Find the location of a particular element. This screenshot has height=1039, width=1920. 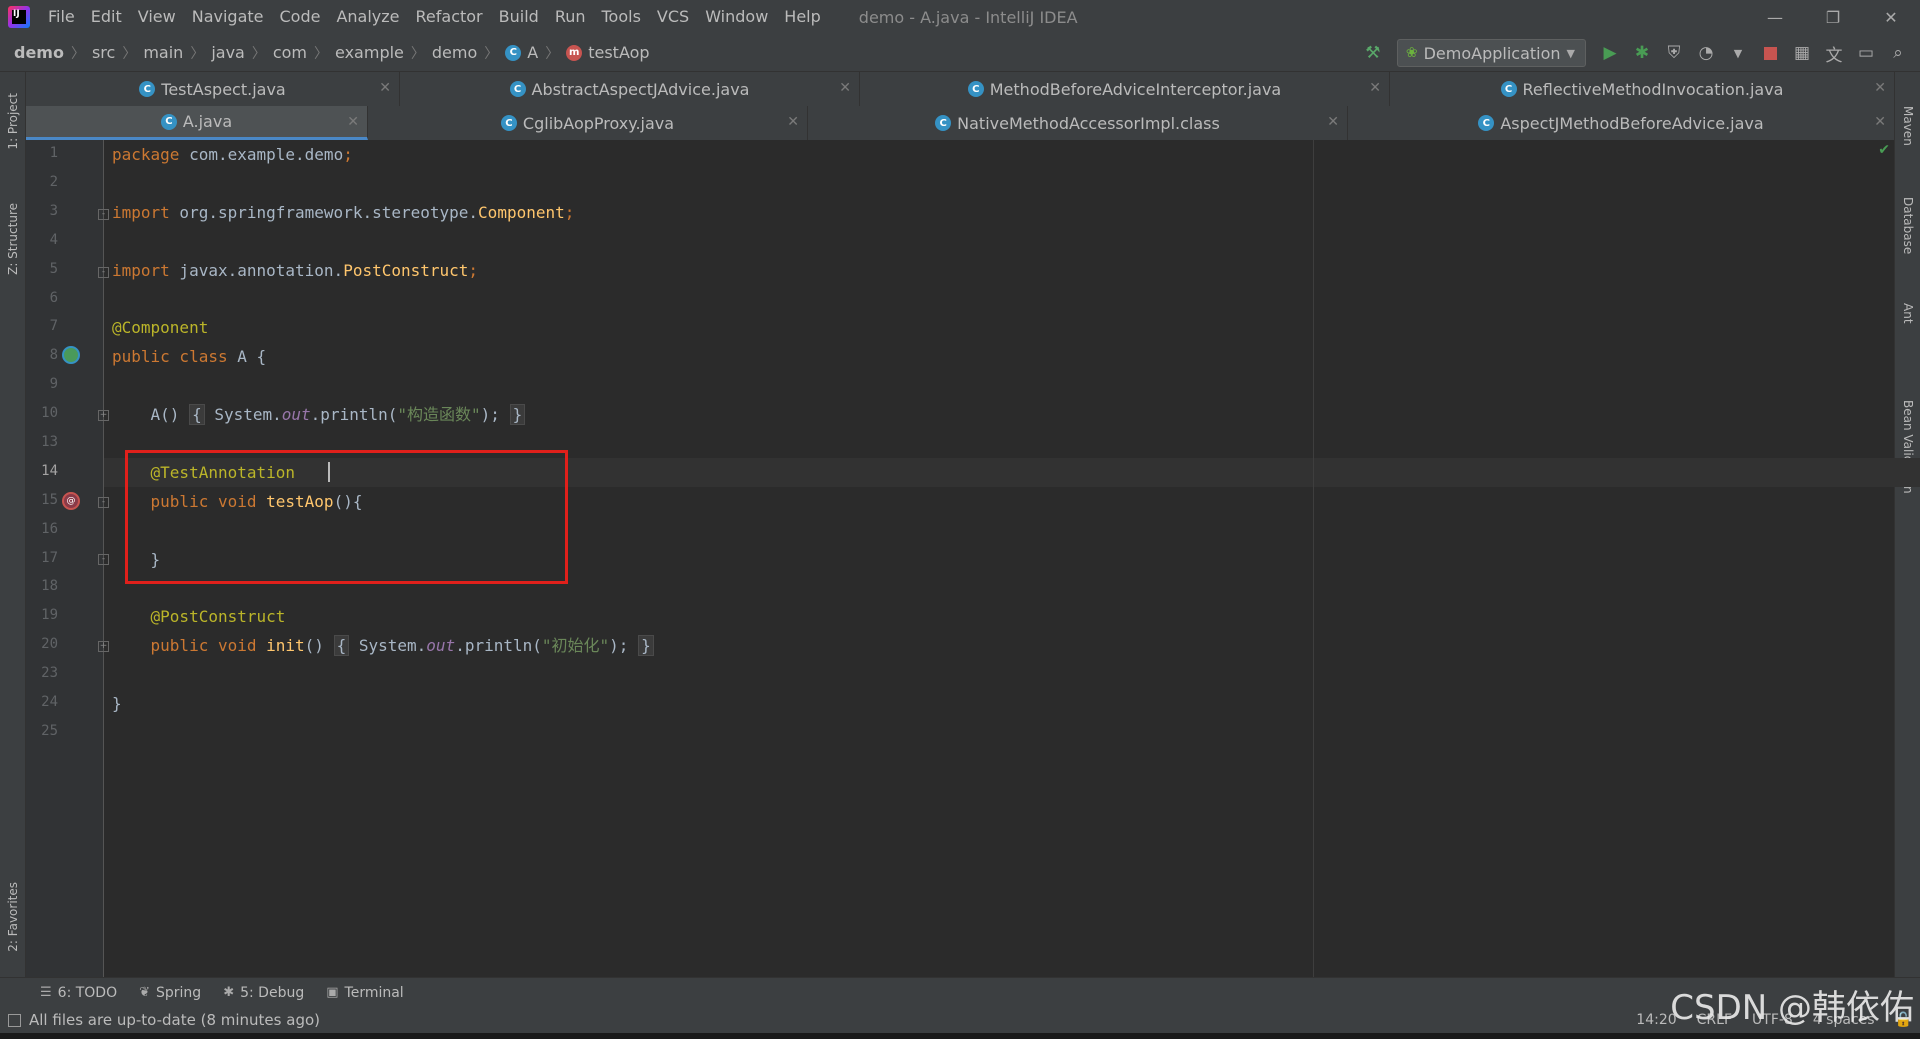

tab-methodbeforeadviceinterceptor: C MethodBeforeAdviceInterceptor.java ✕ is located at coordinates (1125, 89).